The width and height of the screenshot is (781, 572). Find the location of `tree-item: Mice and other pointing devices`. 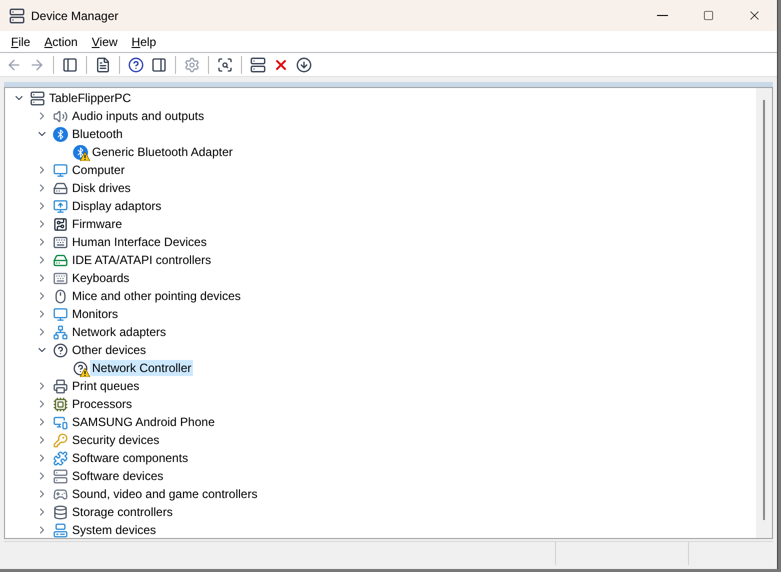

tree-item: Mice and other pointing devices is located at coordinates (156, 296).